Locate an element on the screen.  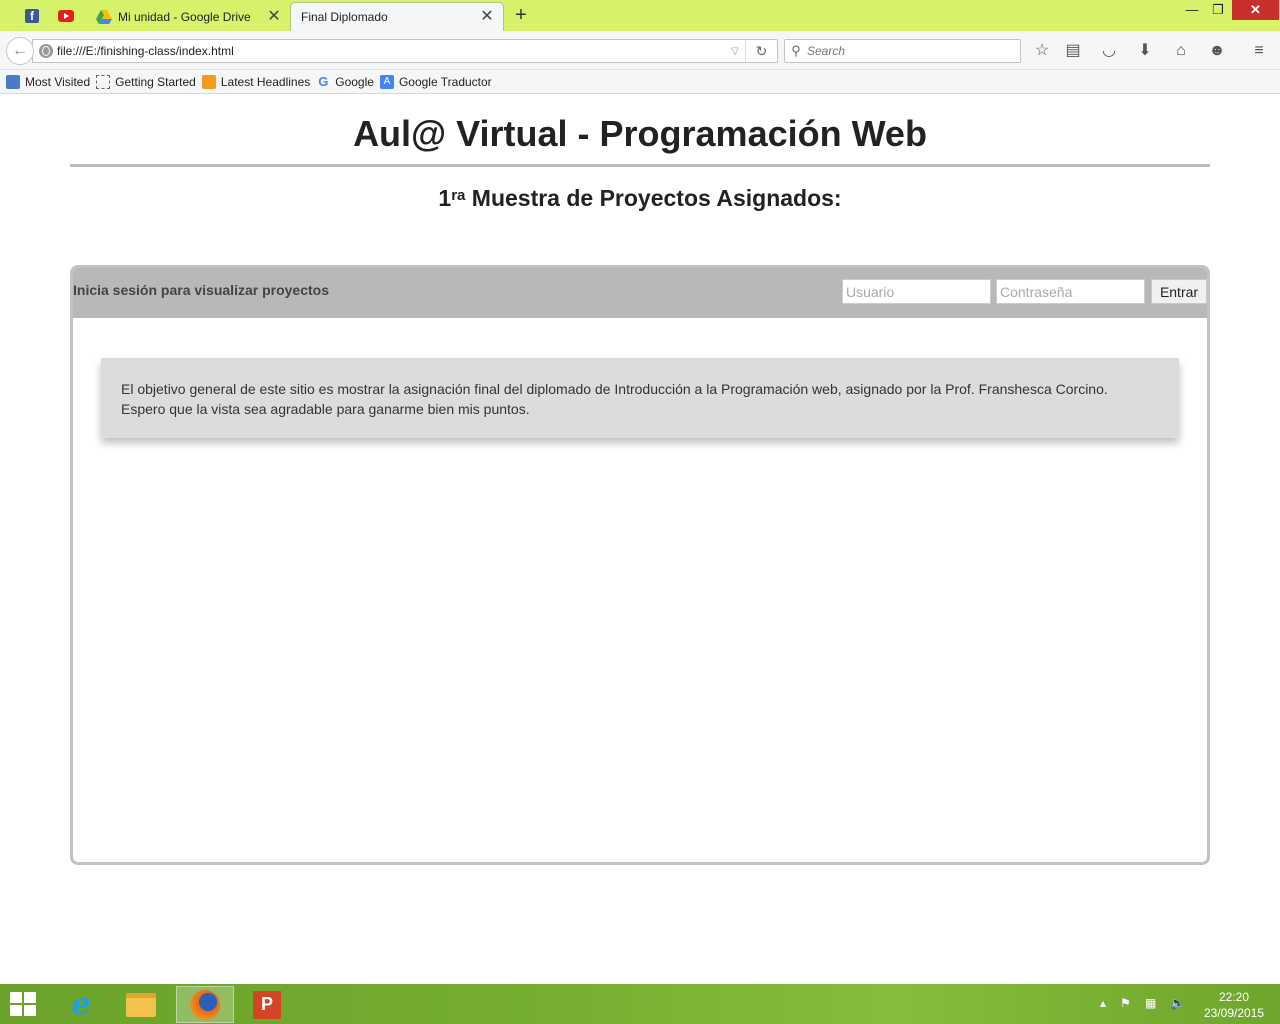
login-button: Entrar is located at coordinates (1179, 291).